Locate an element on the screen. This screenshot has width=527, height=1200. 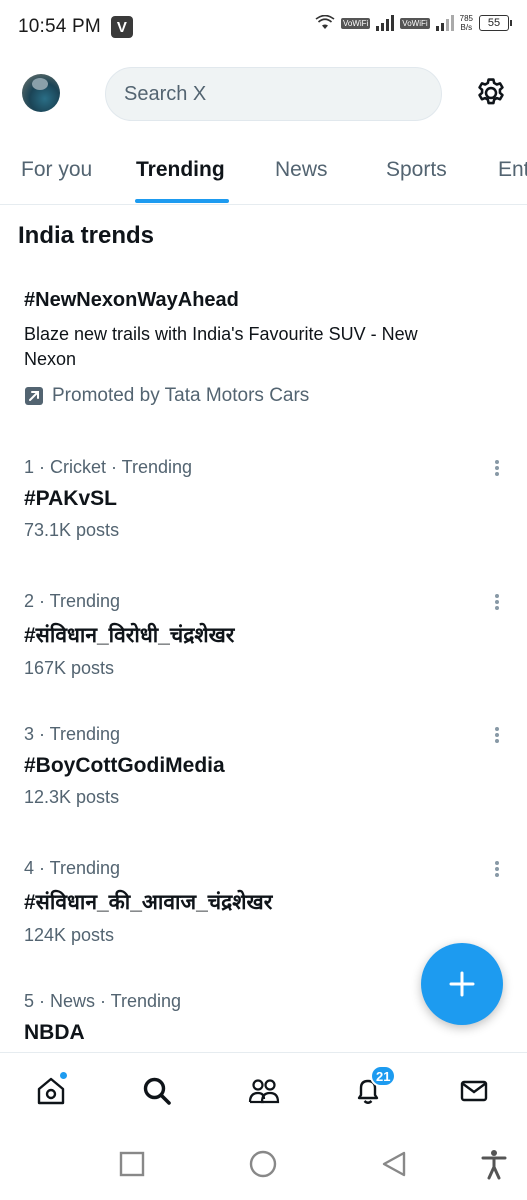
tab-news: News is located at coordinates (301, 170).